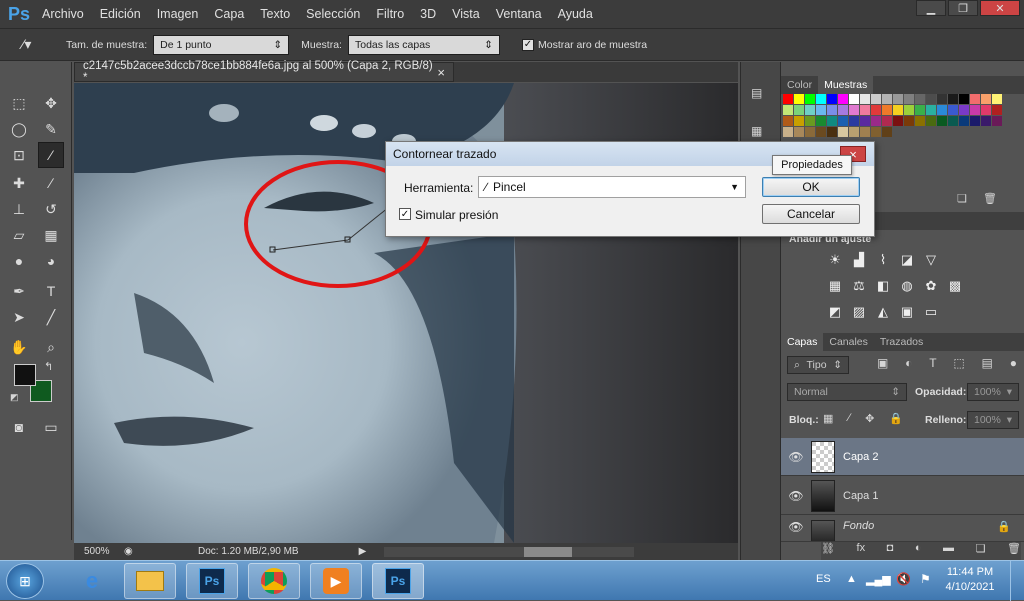  Describe the element at coordinates (799, 85) in the screenshot. I see `tab-color: Color` at that location.